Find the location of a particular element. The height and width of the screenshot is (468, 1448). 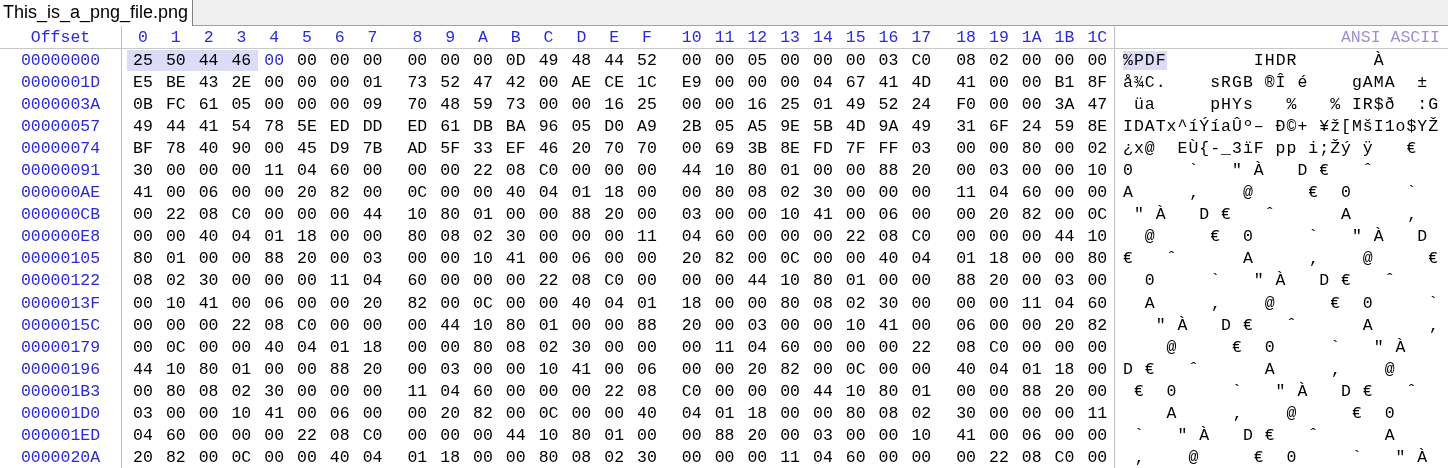

hex-byte: E5 is located at coordinates (143, 82).